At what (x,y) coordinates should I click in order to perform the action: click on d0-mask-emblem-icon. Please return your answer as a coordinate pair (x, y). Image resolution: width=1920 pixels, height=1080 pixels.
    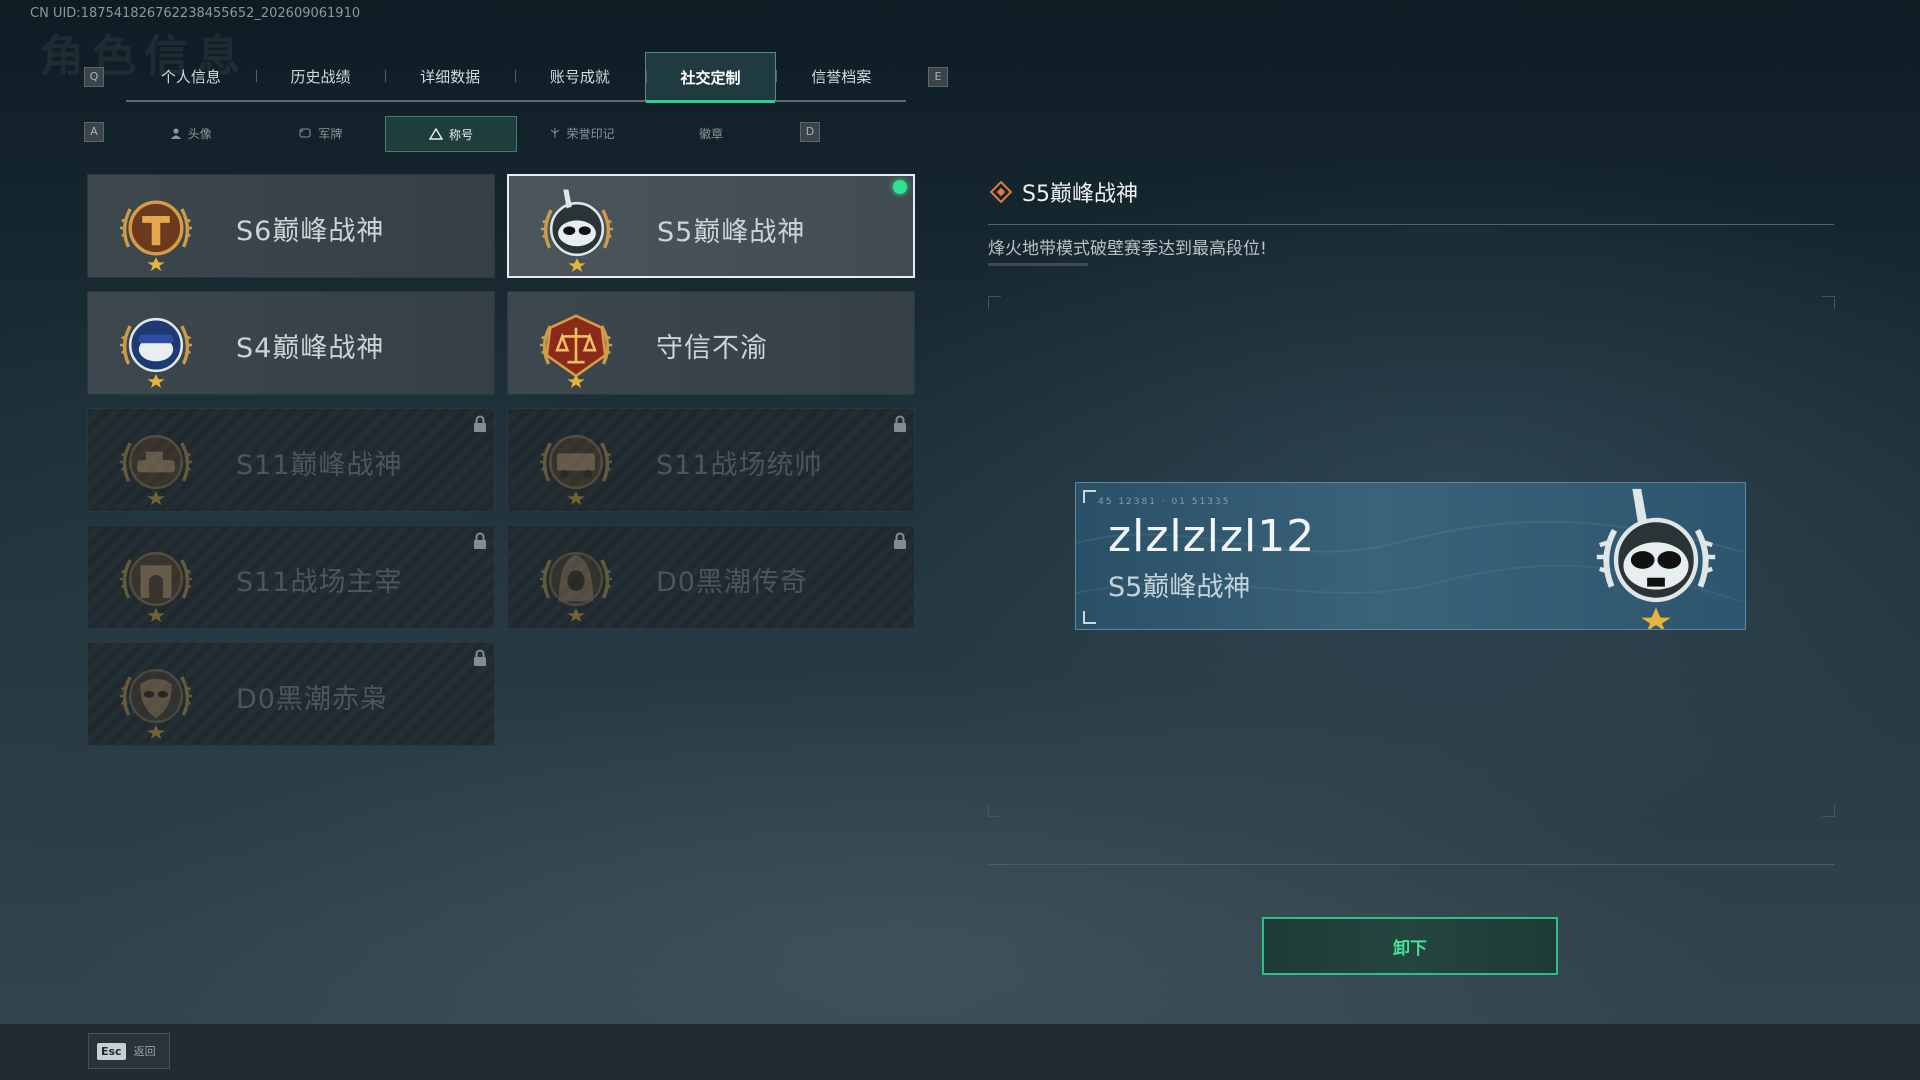
    Looking at the image, I should click on (156, 696).